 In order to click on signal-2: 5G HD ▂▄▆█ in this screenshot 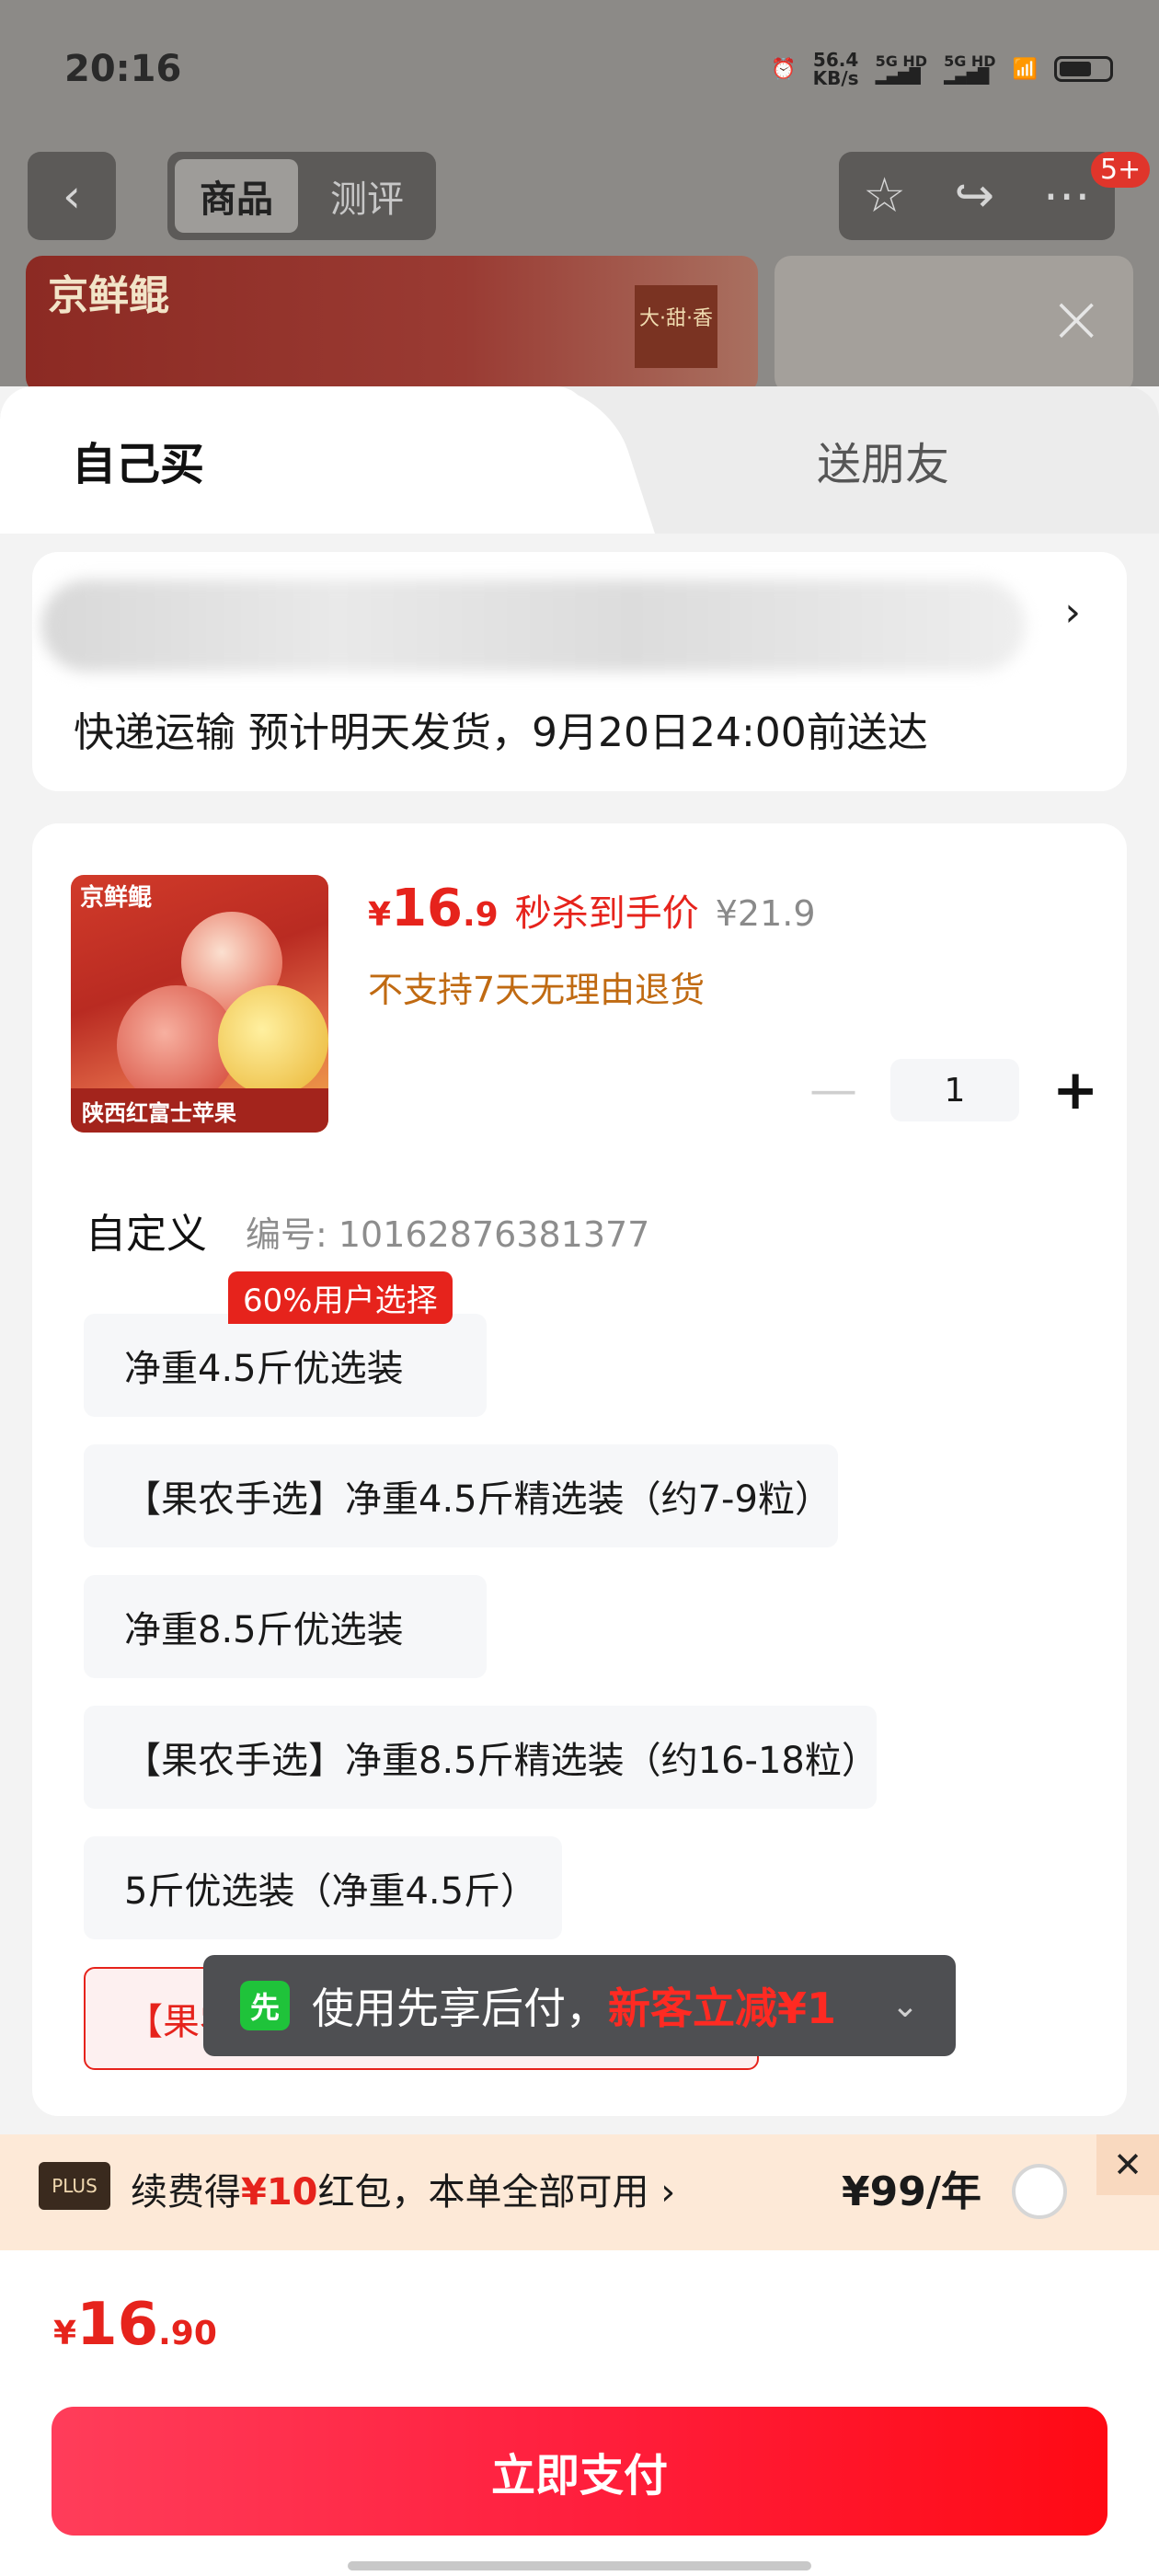, I will do `click(970, 68)`.